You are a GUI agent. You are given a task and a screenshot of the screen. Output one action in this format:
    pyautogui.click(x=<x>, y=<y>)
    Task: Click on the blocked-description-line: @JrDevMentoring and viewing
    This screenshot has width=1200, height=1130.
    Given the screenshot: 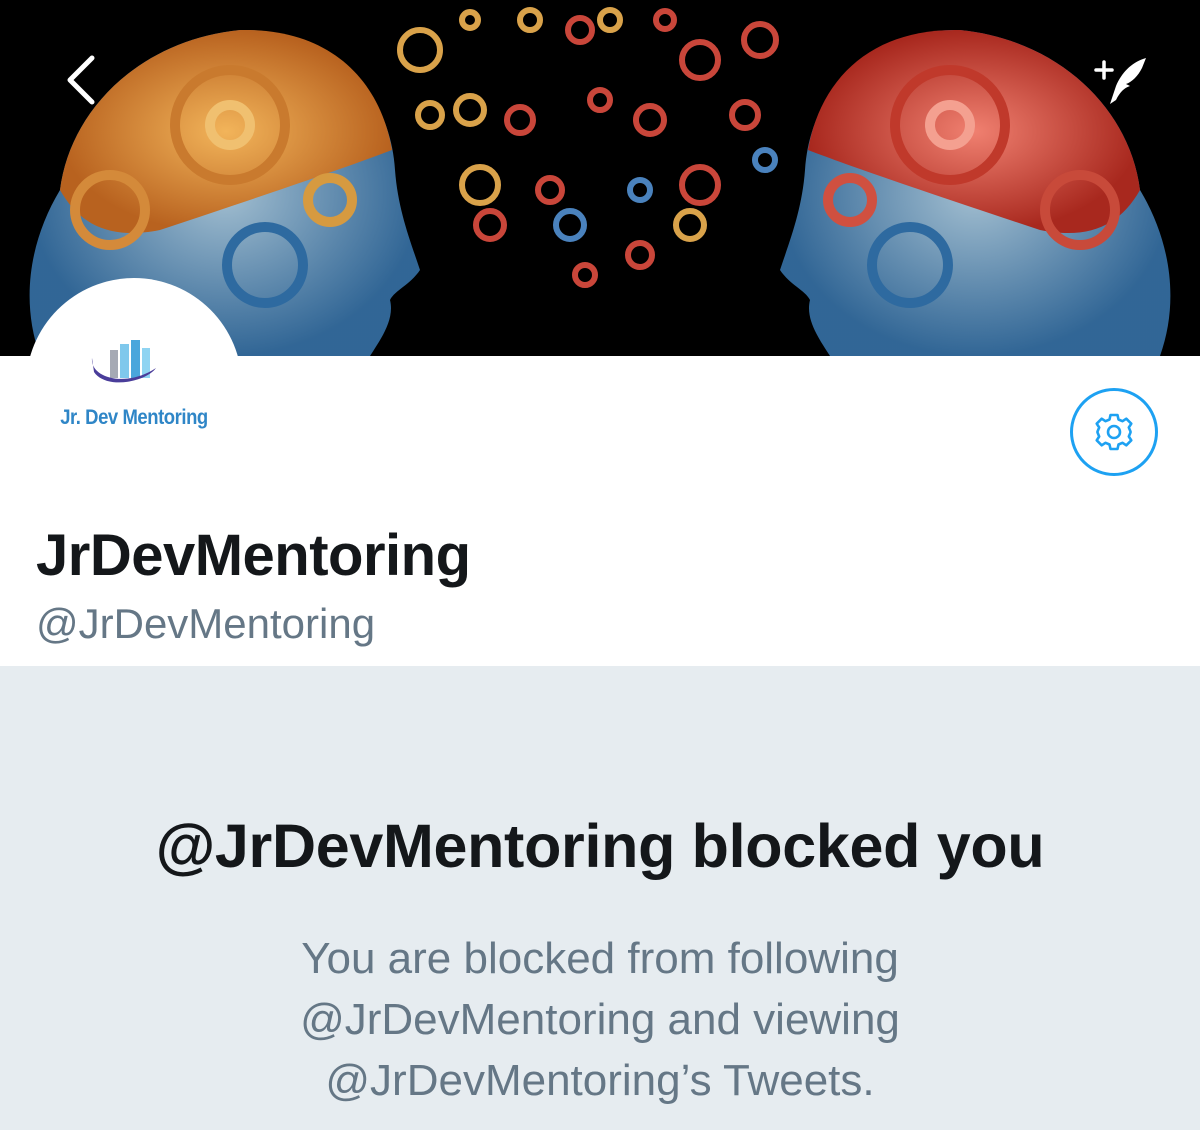 What is the action you would take?
    pyautogui.click(x=600, y=1019)
    